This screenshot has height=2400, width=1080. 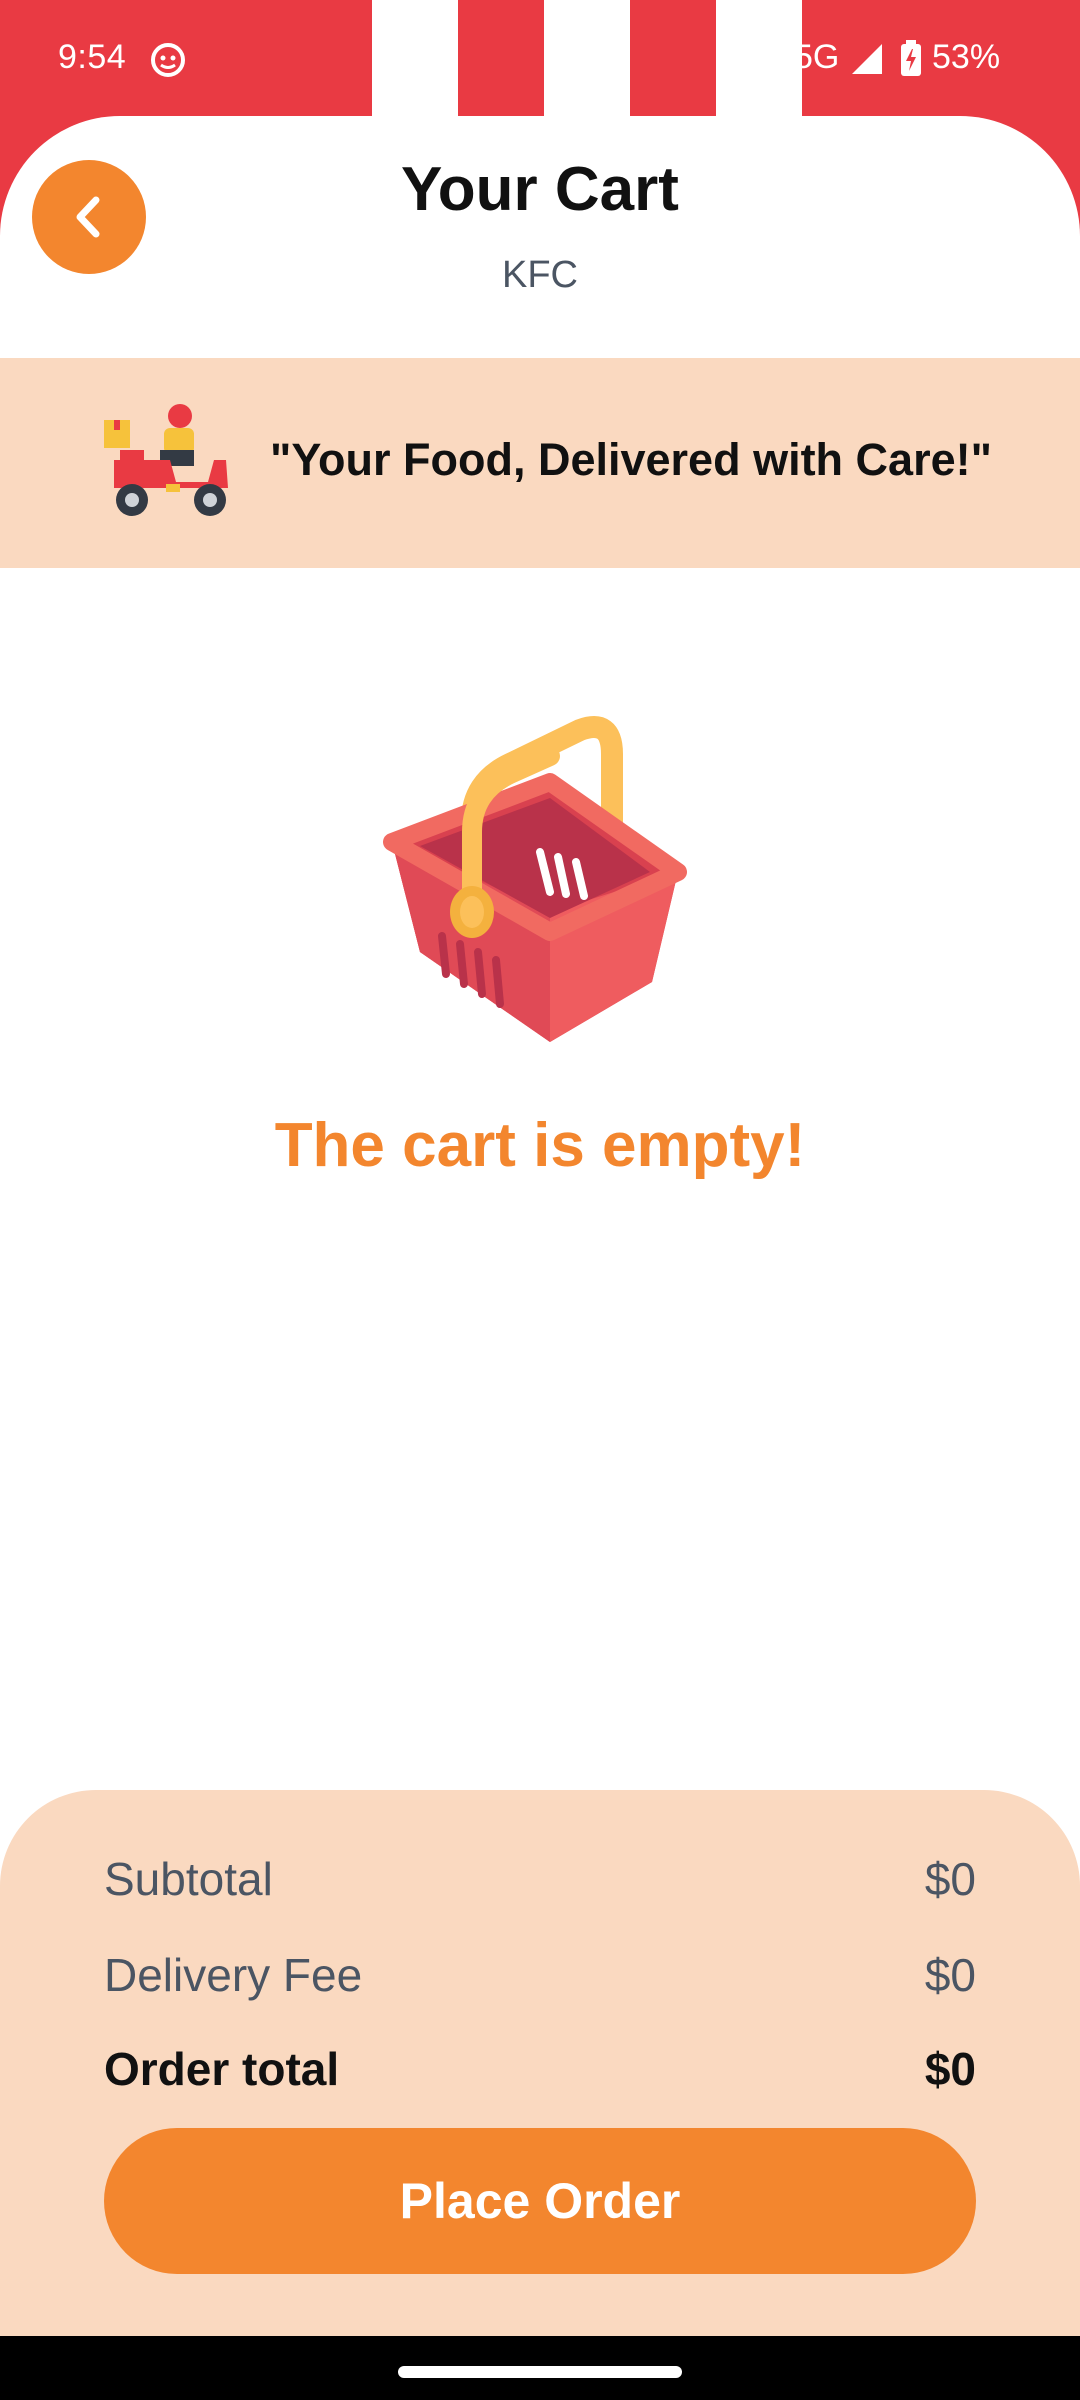 I want to click on delivery-scooter-icon, so click(x=166, y=460).